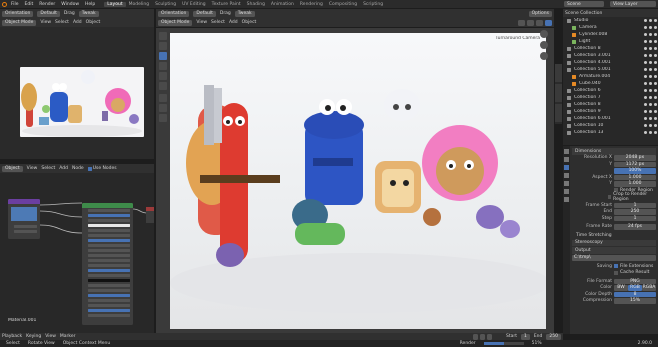 The height and width of the screenshot is (347, 658). Describe the element at coordinates (566, 199) in the screenshot. I see `object-tab-icon` at that location.